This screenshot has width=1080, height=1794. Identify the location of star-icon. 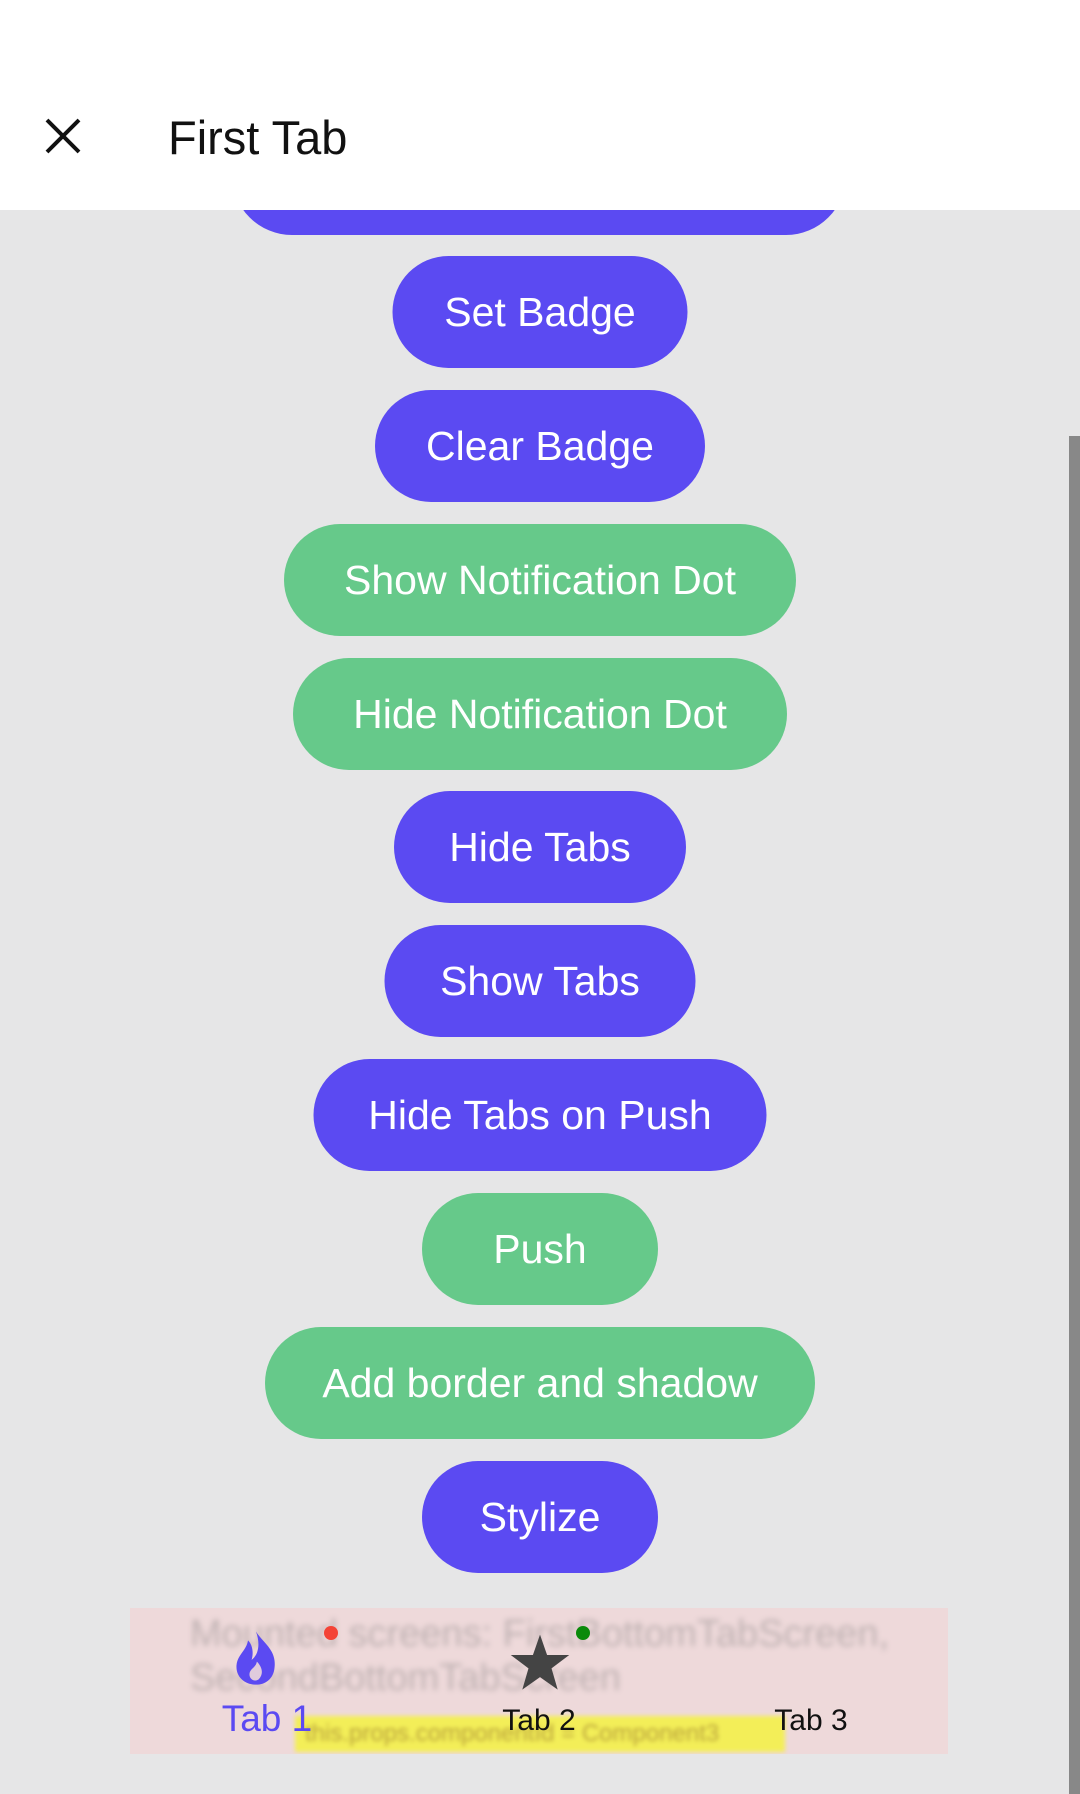
(540, 1662).